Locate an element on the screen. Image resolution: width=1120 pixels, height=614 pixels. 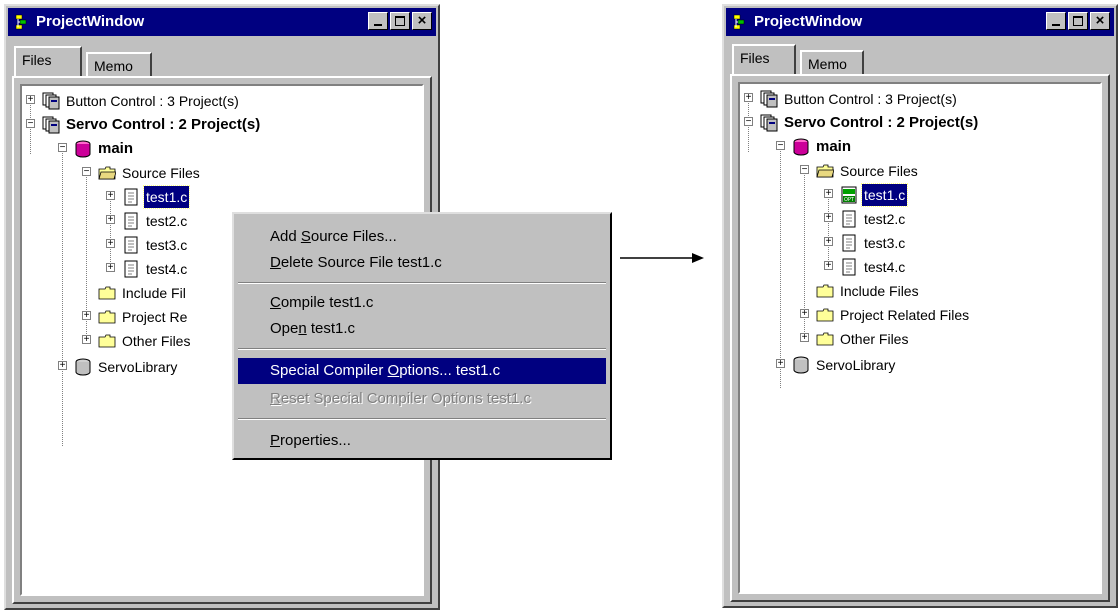
svg-text: OPT is located at coordinates (849, 200).